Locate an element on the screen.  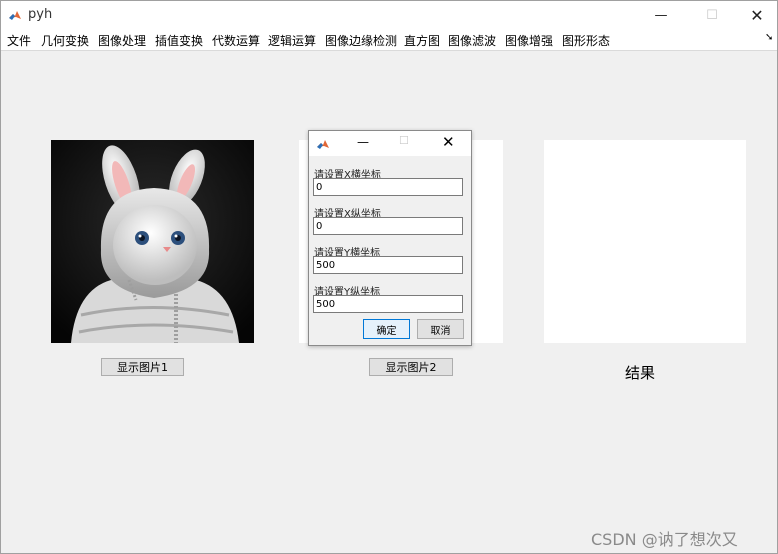
menu-image-filter: 图像滤波 is located at coordinates (472, 40).